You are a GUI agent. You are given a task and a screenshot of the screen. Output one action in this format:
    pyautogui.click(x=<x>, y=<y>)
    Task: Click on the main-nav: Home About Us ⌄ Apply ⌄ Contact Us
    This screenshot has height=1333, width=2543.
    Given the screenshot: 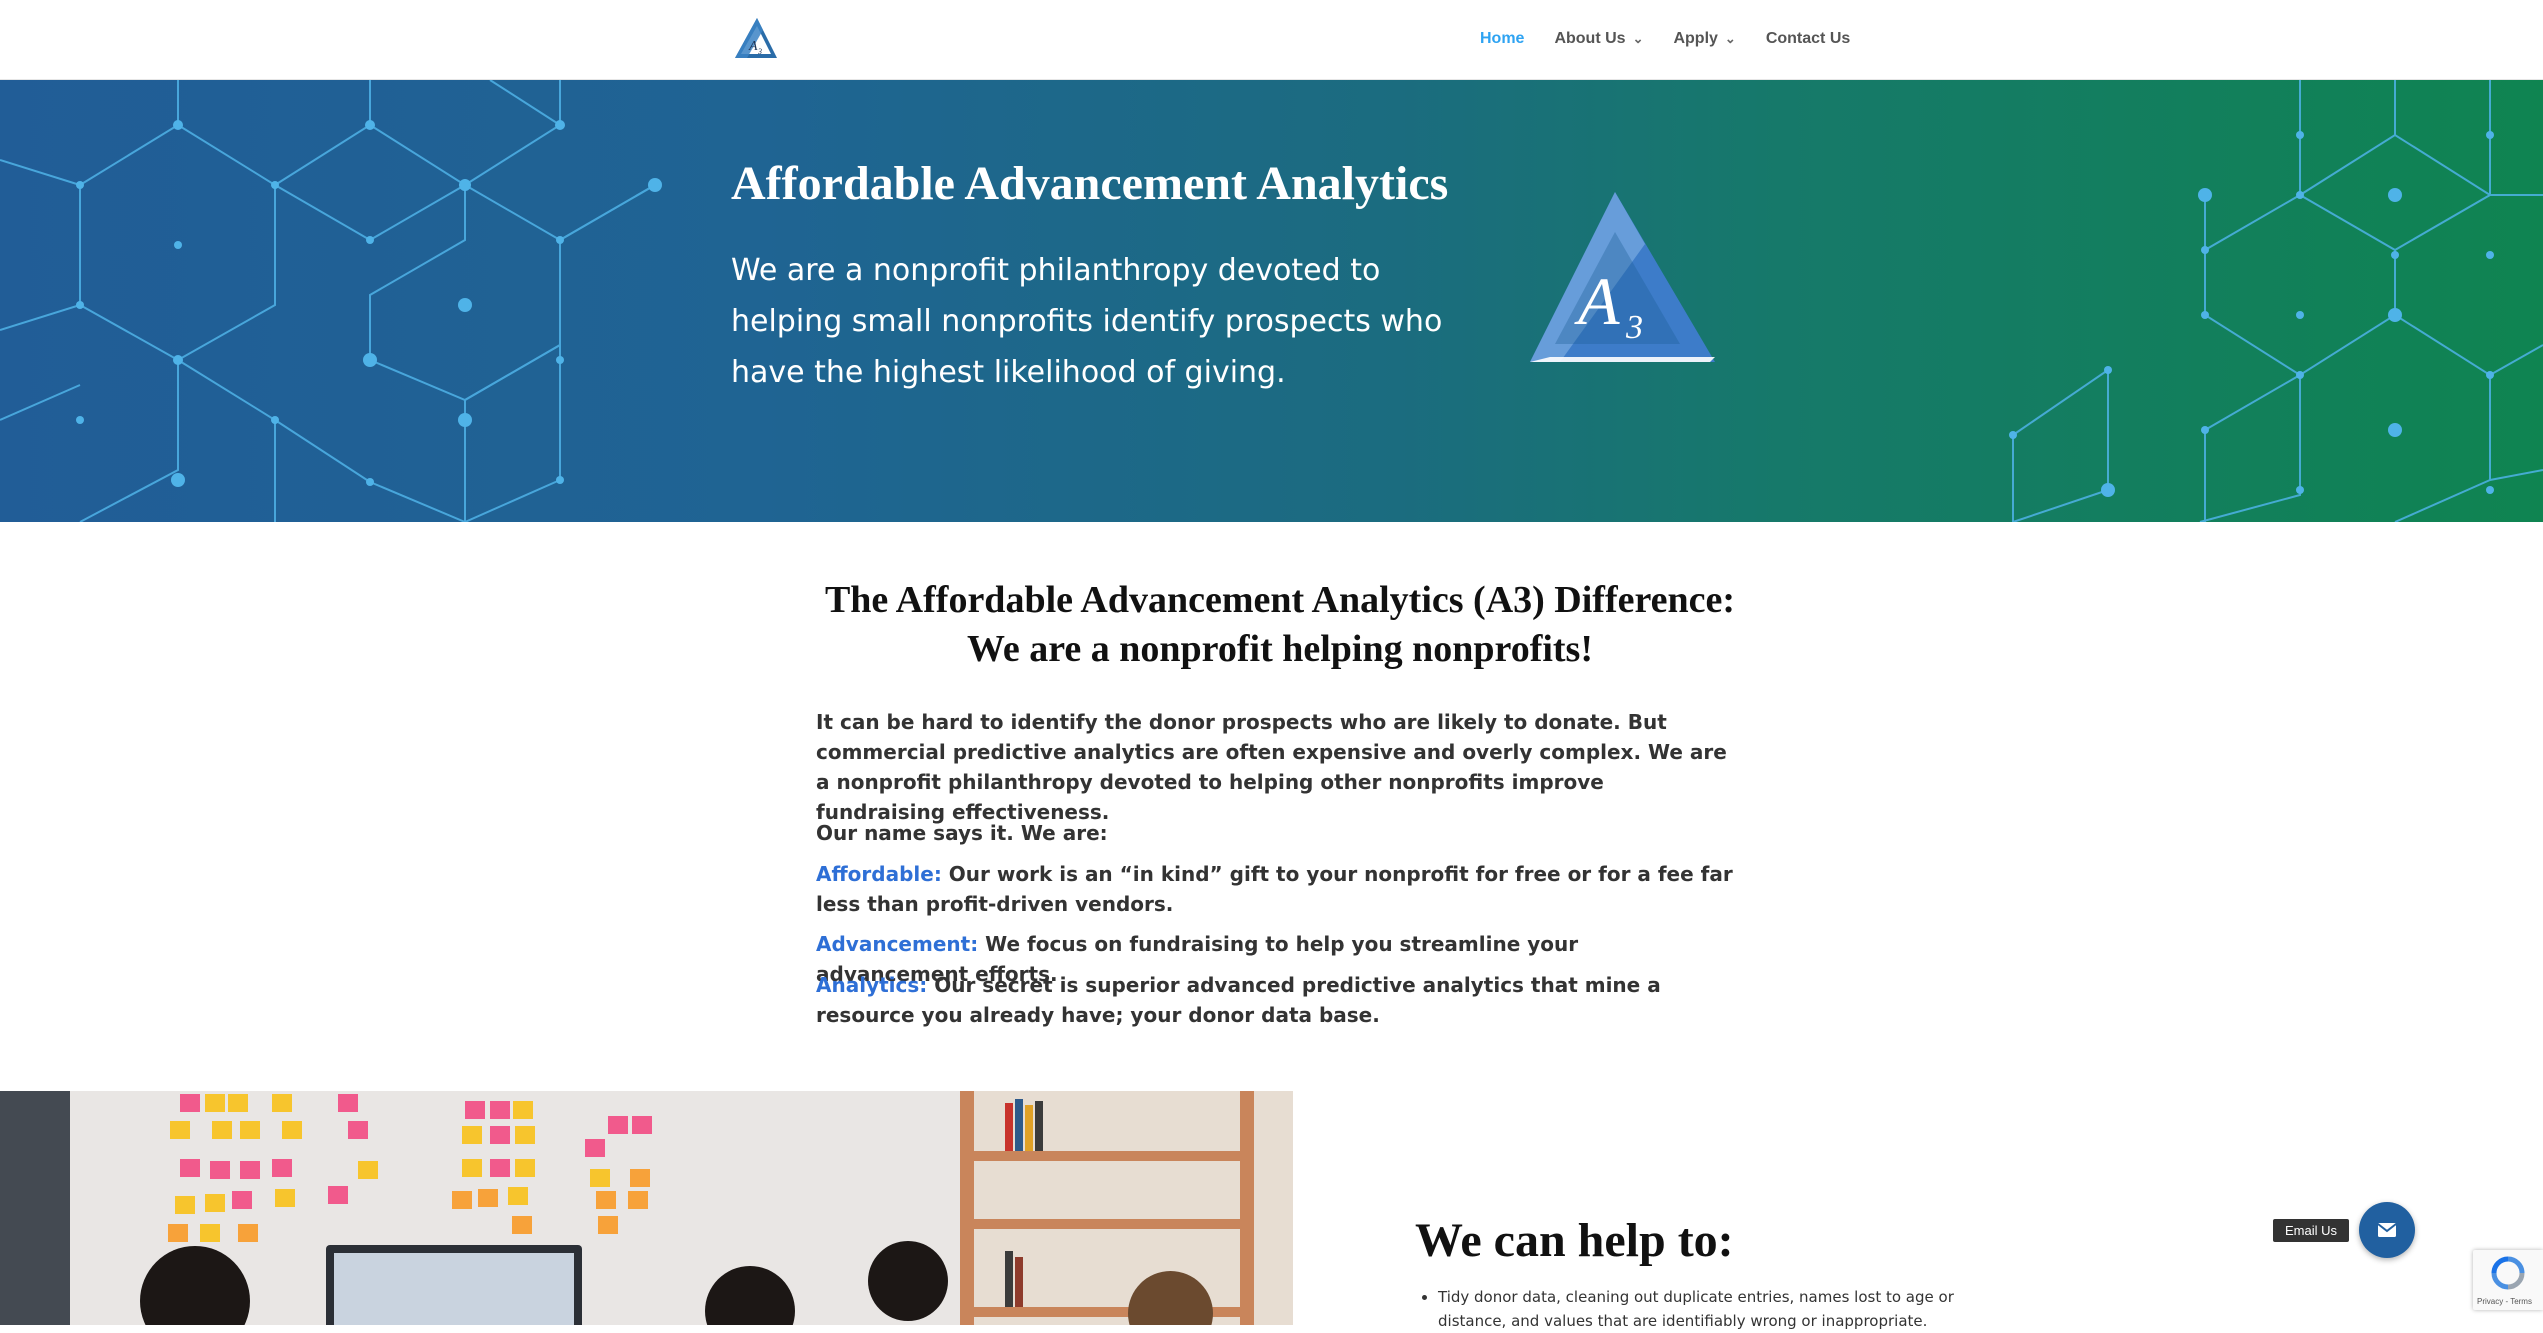 What is the action you would take?
    pyautogui.click(x=1680, y=39)
    